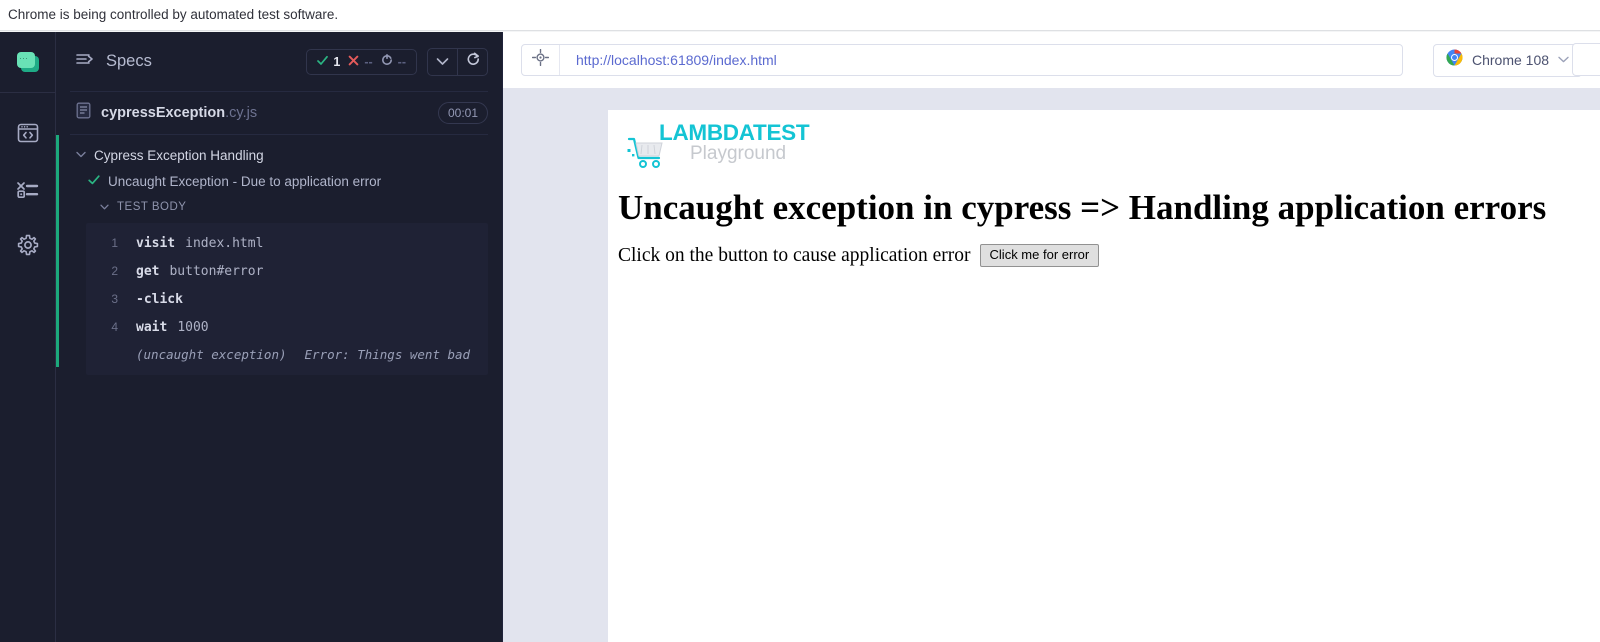 This screenshot has width=1600, height=642. I want to click on selector-playground-button, so click(541, 60).